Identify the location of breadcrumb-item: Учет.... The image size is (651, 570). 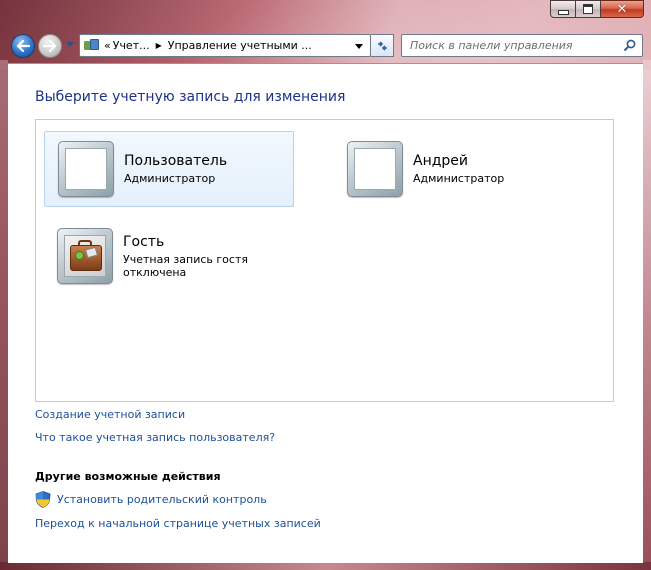
(131, 45).